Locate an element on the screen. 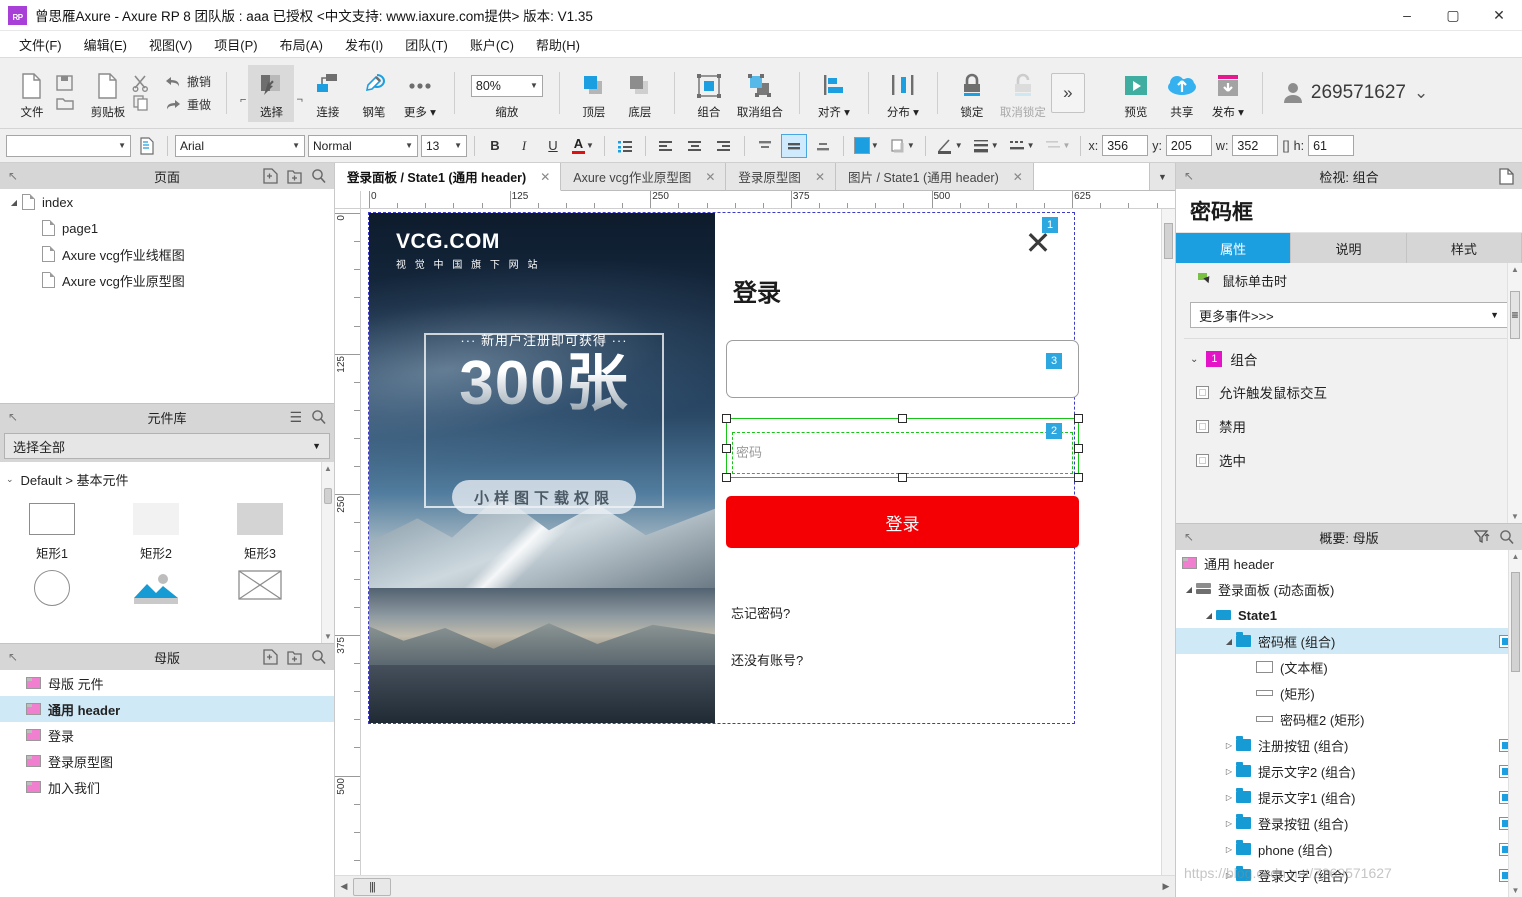 This screenshot has width=1522, height=897. zoom-tool: 80% ▼ 缩放 is located at coordinates (507, 93).